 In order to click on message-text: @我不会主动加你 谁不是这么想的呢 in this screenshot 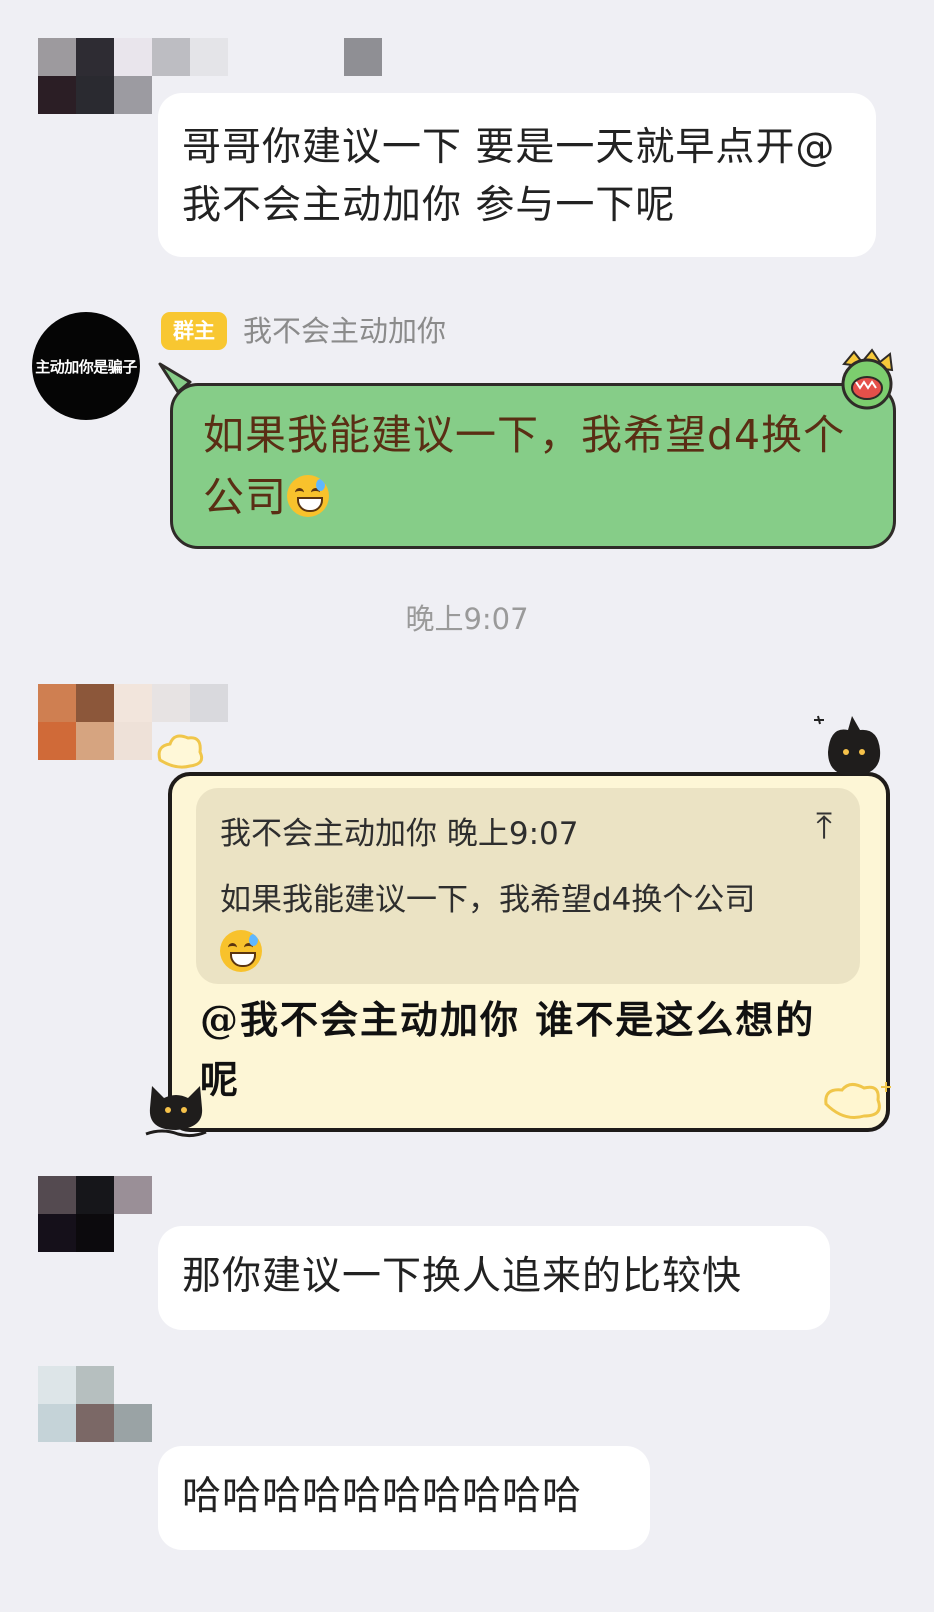, I will do `click(508, 1049)`.